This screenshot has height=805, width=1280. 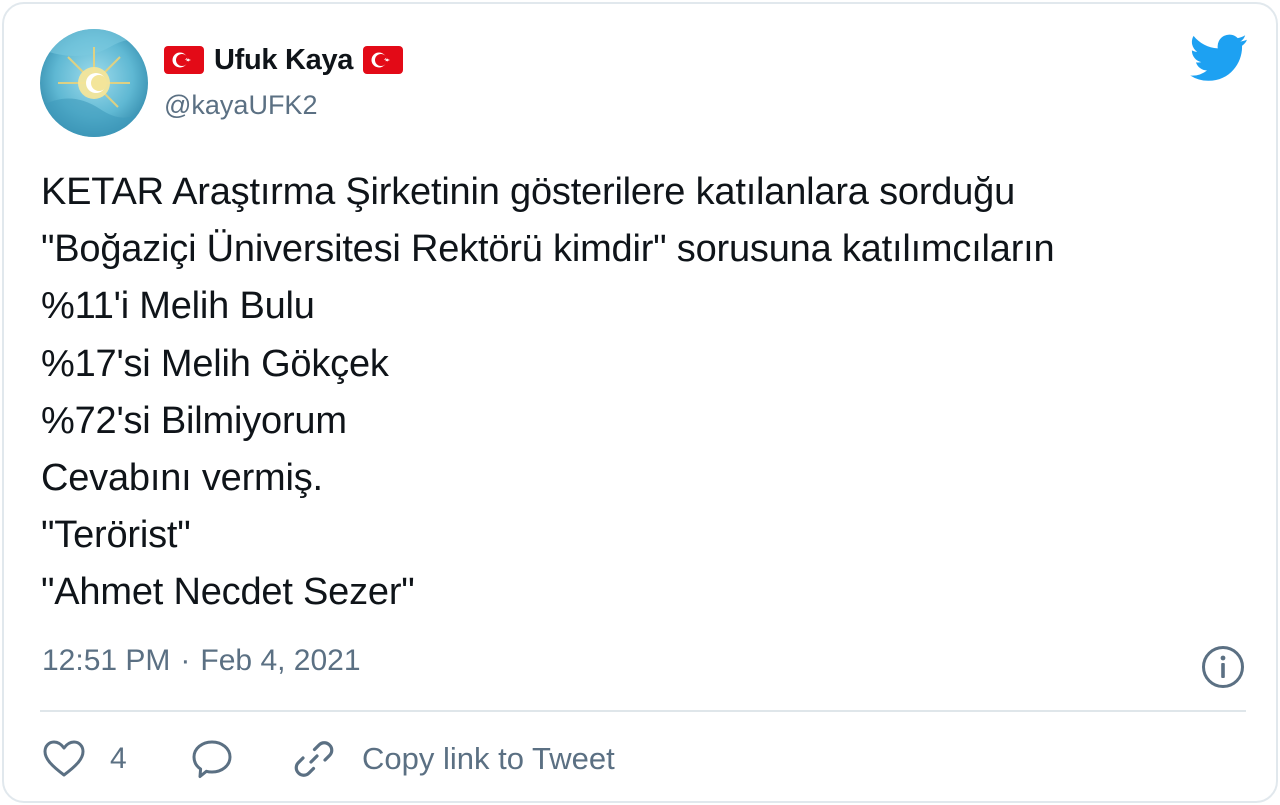 I want to click on tweet-time: 12:51 PM, so click(x=106, y=661).